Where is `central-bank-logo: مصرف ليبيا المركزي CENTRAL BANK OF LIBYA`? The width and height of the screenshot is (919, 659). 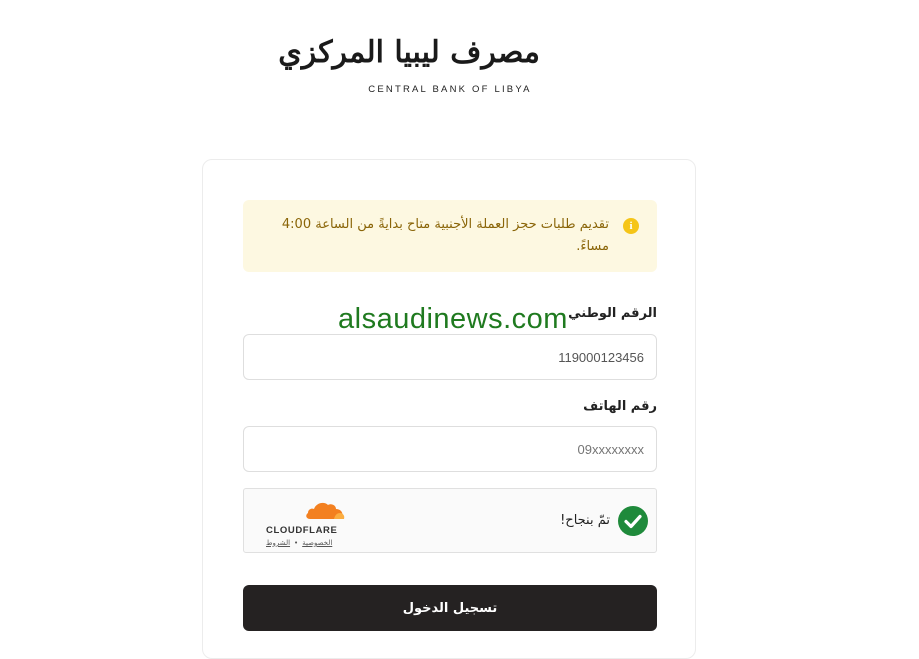 central-bank-logo: مصرف ليبيا المركزي CENTRAL BANK OF LIBYA is located at coordinates (409, 65).